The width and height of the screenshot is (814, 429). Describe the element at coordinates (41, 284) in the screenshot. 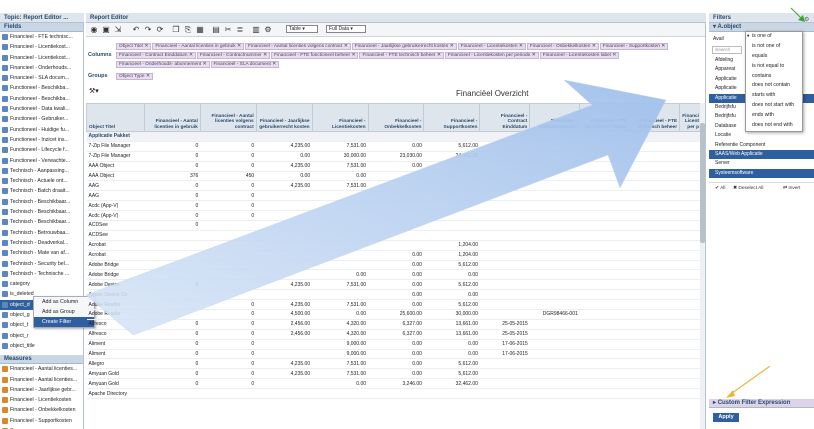

I see `field-item: category` at that location.